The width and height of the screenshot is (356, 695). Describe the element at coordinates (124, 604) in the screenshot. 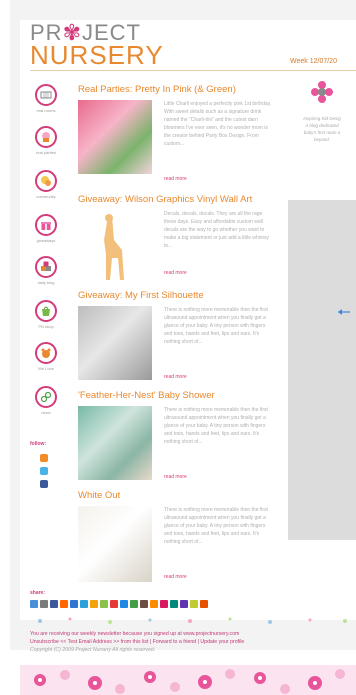

I see `share-linkedin-icon` at that location.